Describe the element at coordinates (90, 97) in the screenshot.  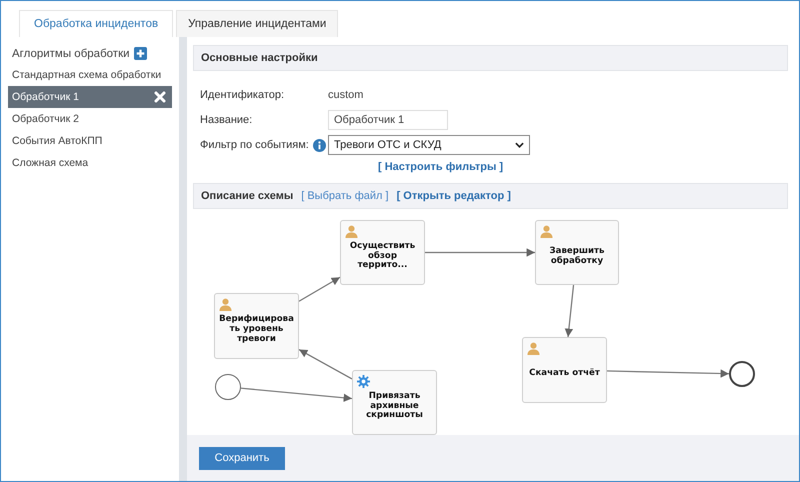
I see `sidebar-item: Обработчик 1` at that location.